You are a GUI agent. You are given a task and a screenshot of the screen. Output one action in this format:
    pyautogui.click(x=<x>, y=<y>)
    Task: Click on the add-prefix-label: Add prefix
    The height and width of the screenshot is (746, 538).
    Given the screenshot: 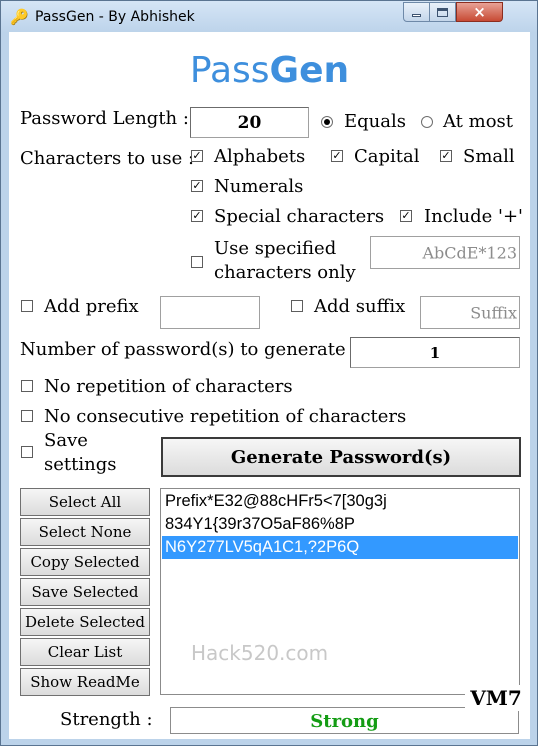 What is the action you would take?
    pyautogui.click(x=91, y=306)
    